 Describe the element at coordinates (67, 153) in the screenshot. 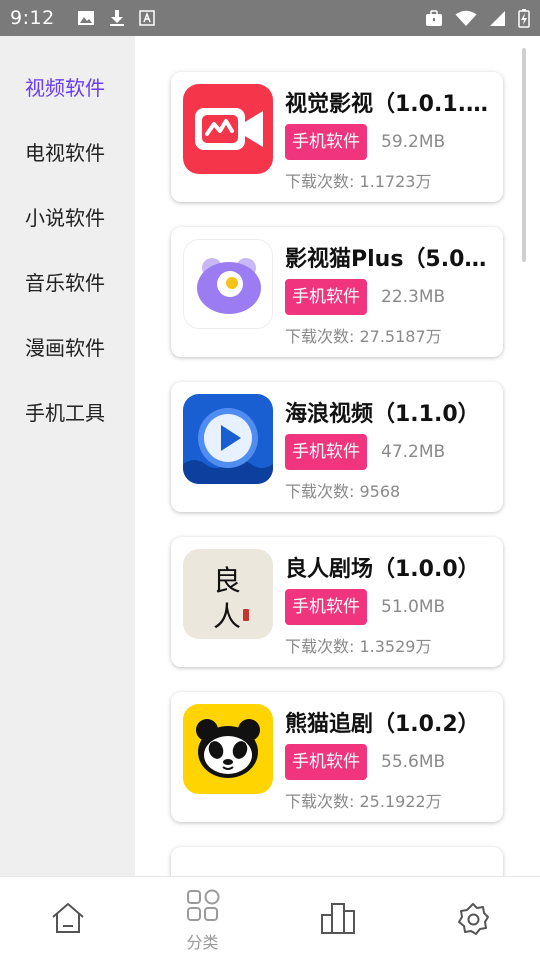

I see `sidebar-item-tv: 电视软件` at that location.